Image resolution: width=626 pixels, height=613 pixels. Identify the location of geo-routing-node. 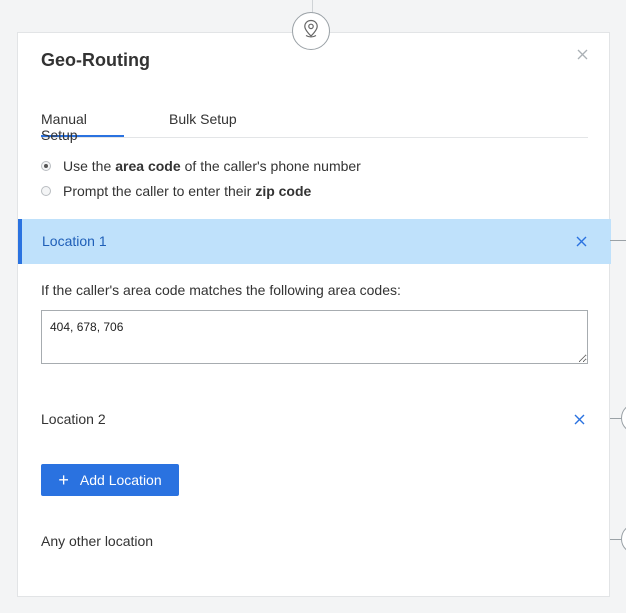
(311, 31).